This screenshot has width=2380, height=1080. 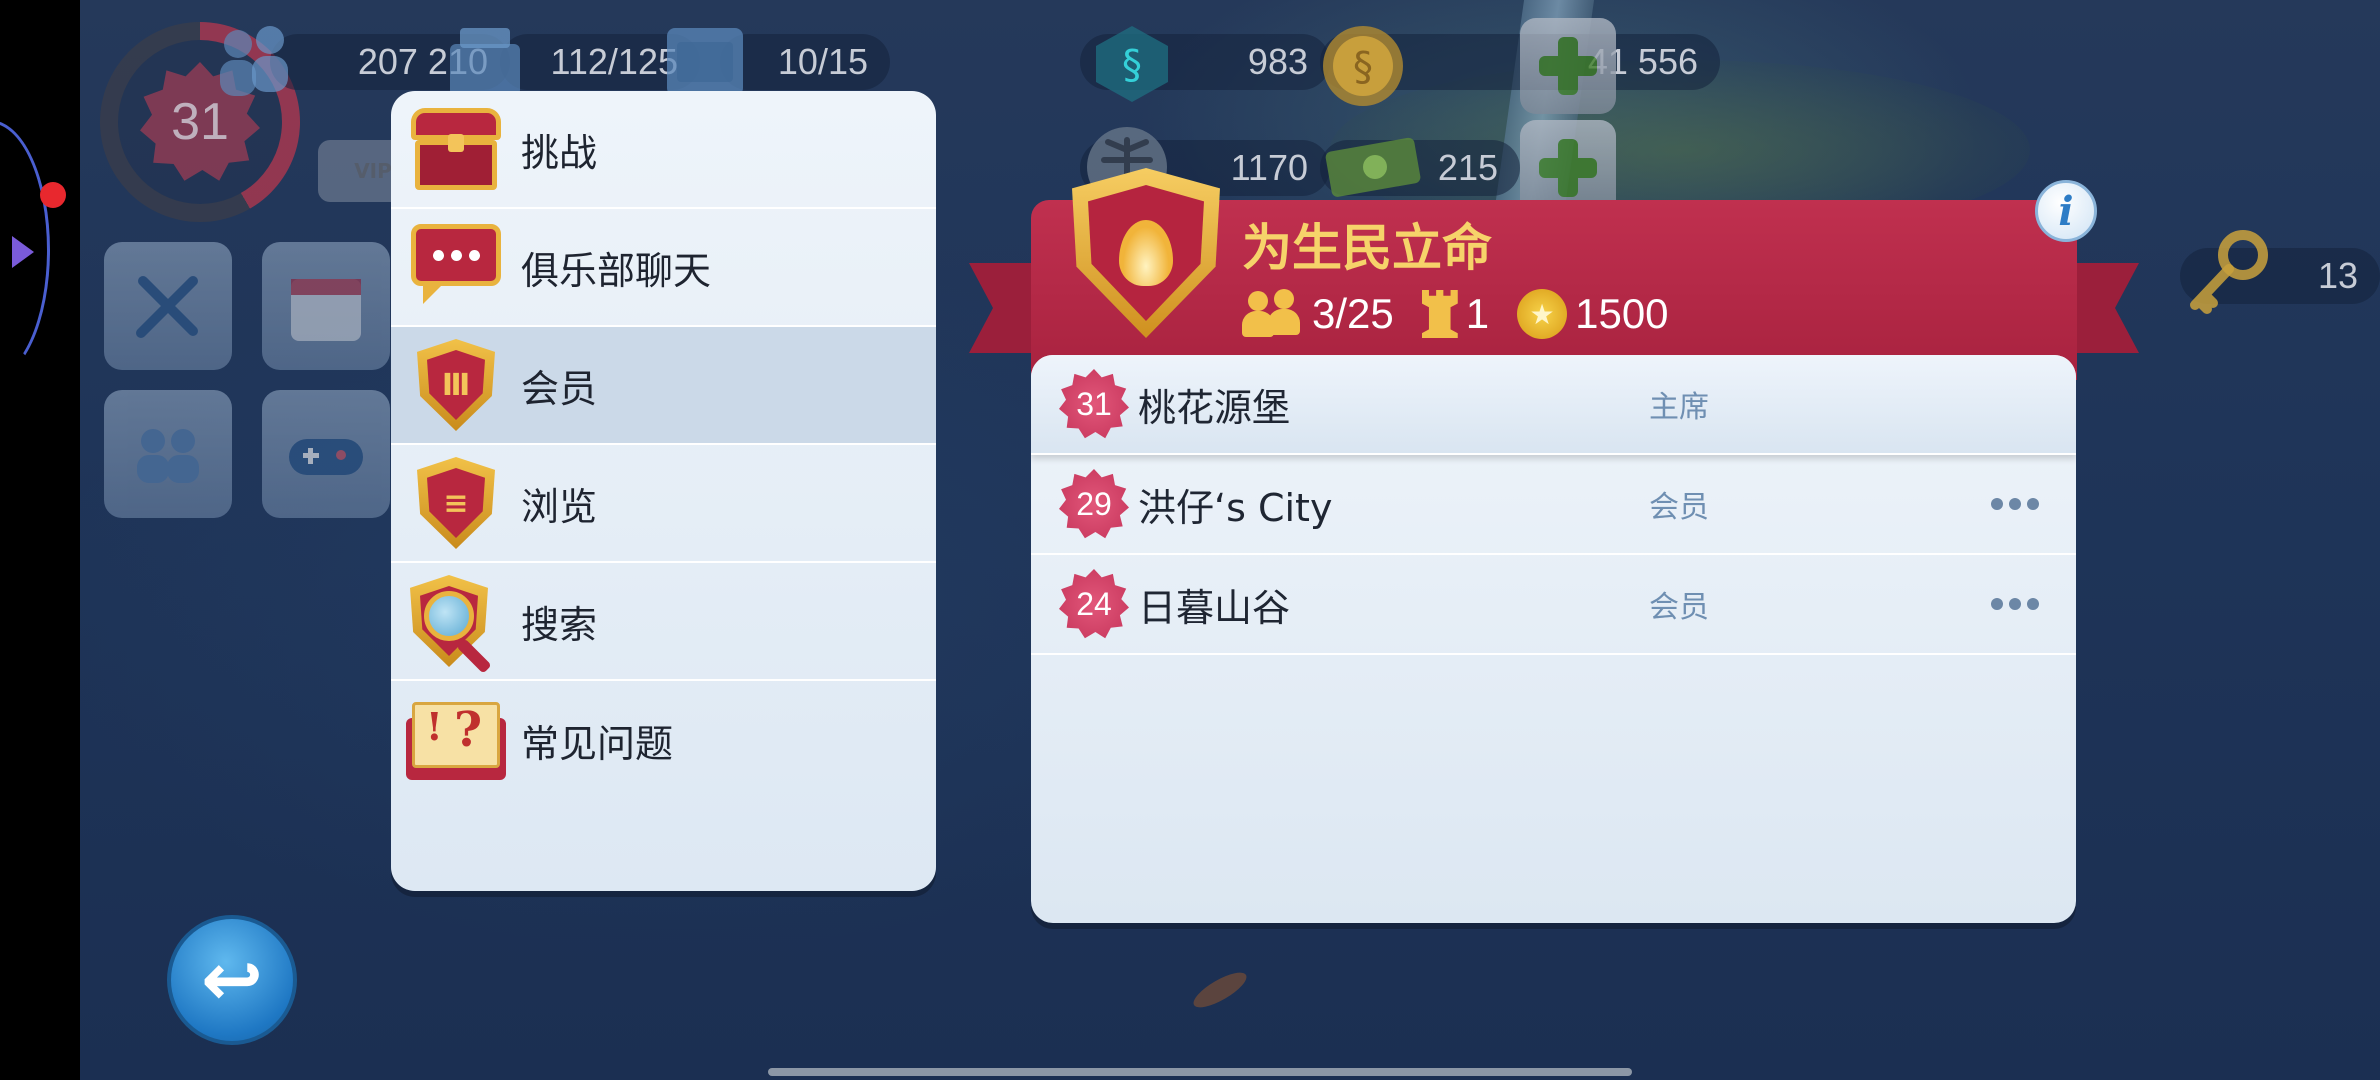 I want to click on member-name: 日暮山谷, so click(x=1214, y=607).